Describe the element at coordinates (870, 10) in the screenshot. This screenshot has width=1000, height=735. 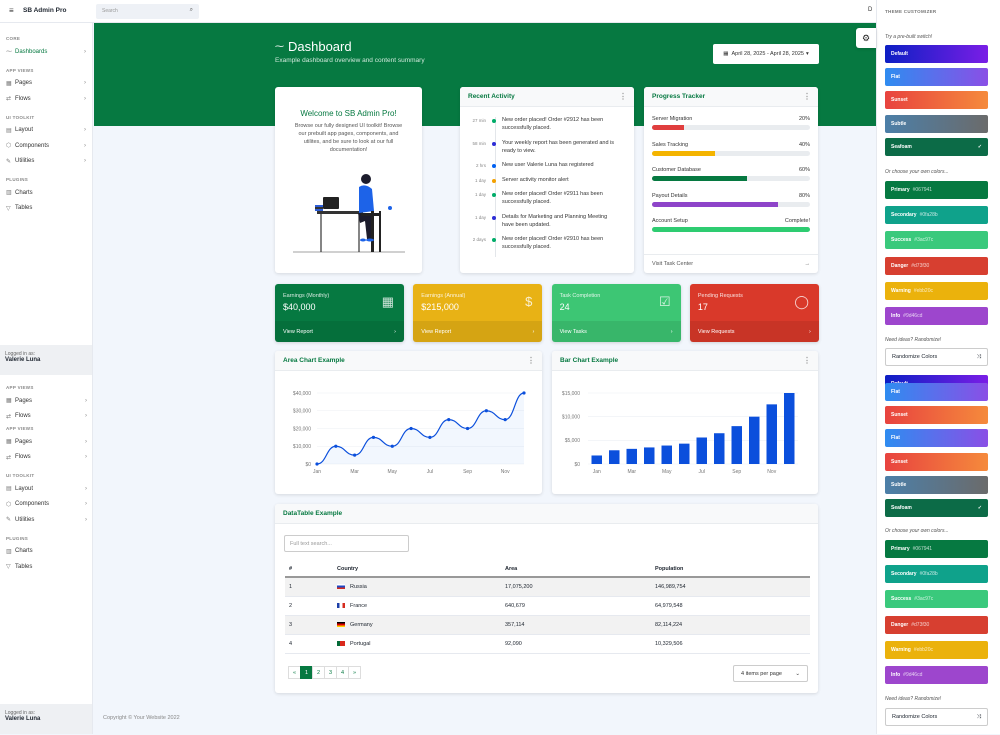
I see `user-avatar: D` at that location.